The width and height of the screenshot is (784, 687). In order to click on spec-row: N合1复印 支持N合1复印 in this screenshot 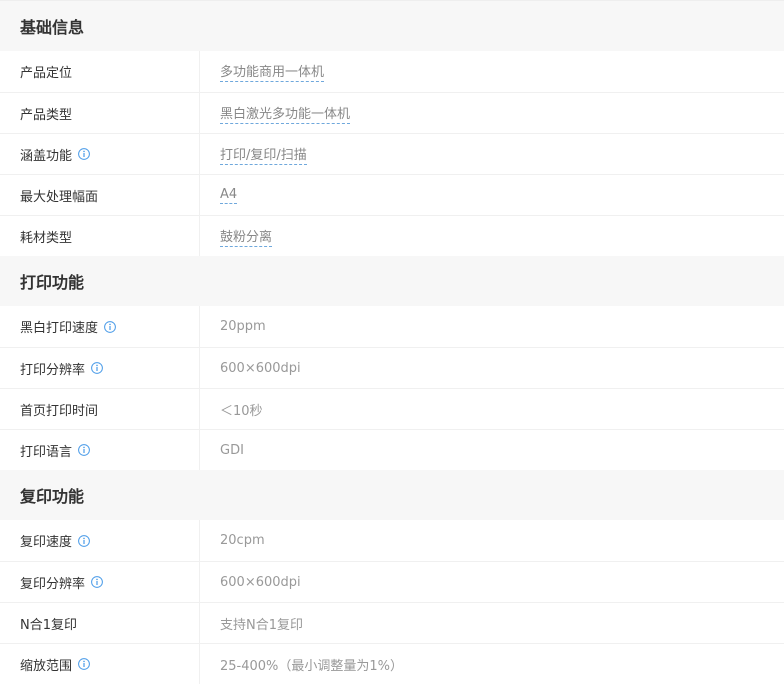, I will do `click(392, 622)`.